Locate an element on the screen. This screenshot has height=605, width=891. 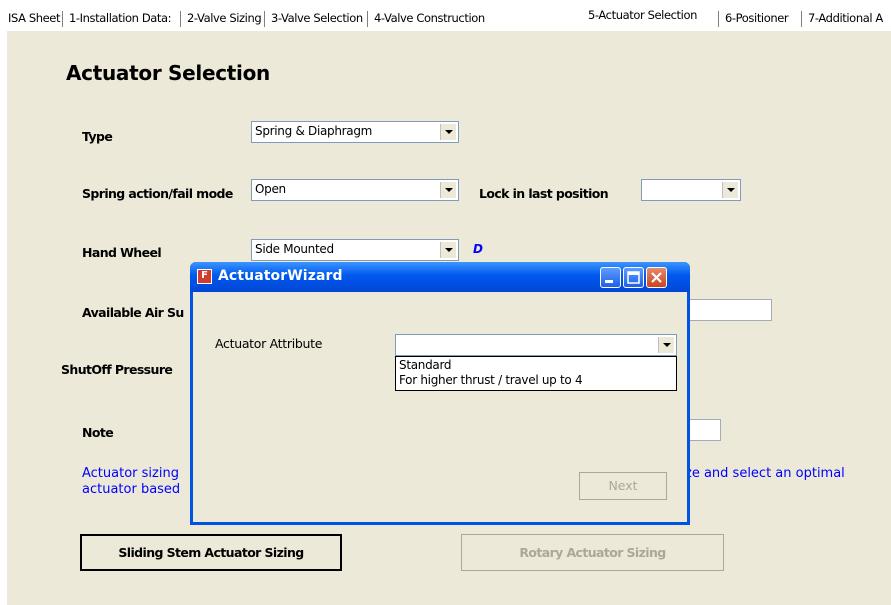
tab-valve-selection: 3-Valve Selection is located at coordinates (317, 19).